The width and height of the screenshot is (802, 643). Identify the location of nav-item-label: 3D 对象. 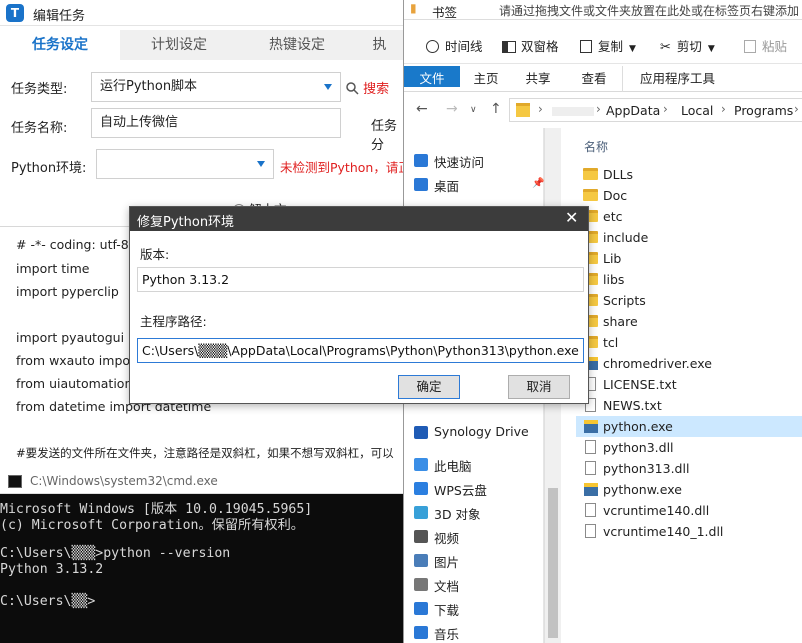
(457, 513).